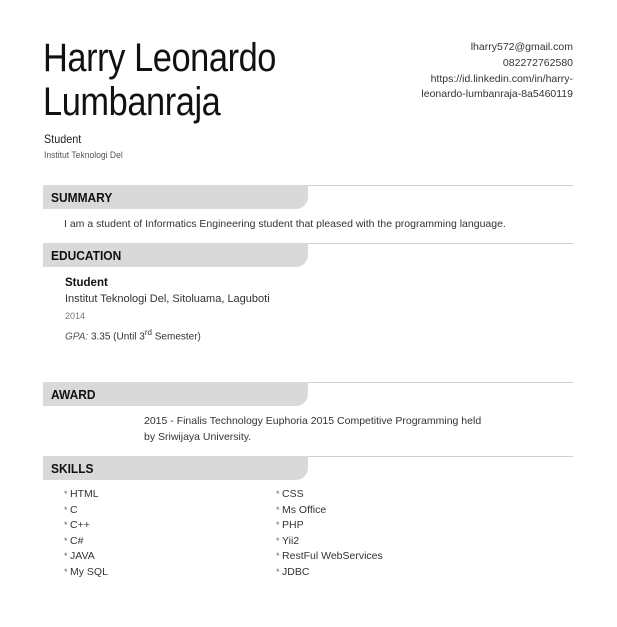 The width and height of the screenshot is (617, 627). Describe the element at coordinates (308, 197) in the screenshot. I see `summary-header: SUMMARY` at that location.